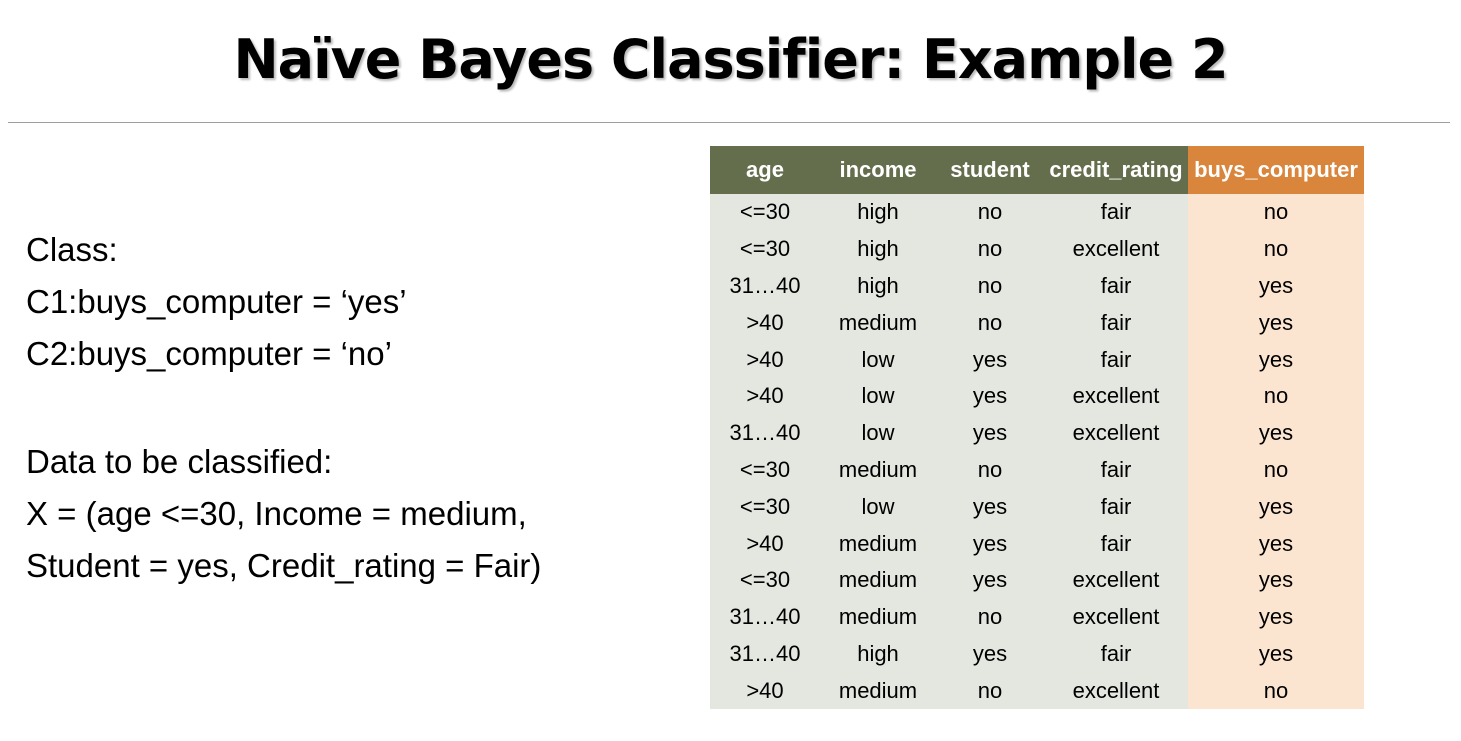  I want to click on table-row: >40 low yes excellent no, so click(1037, 396).